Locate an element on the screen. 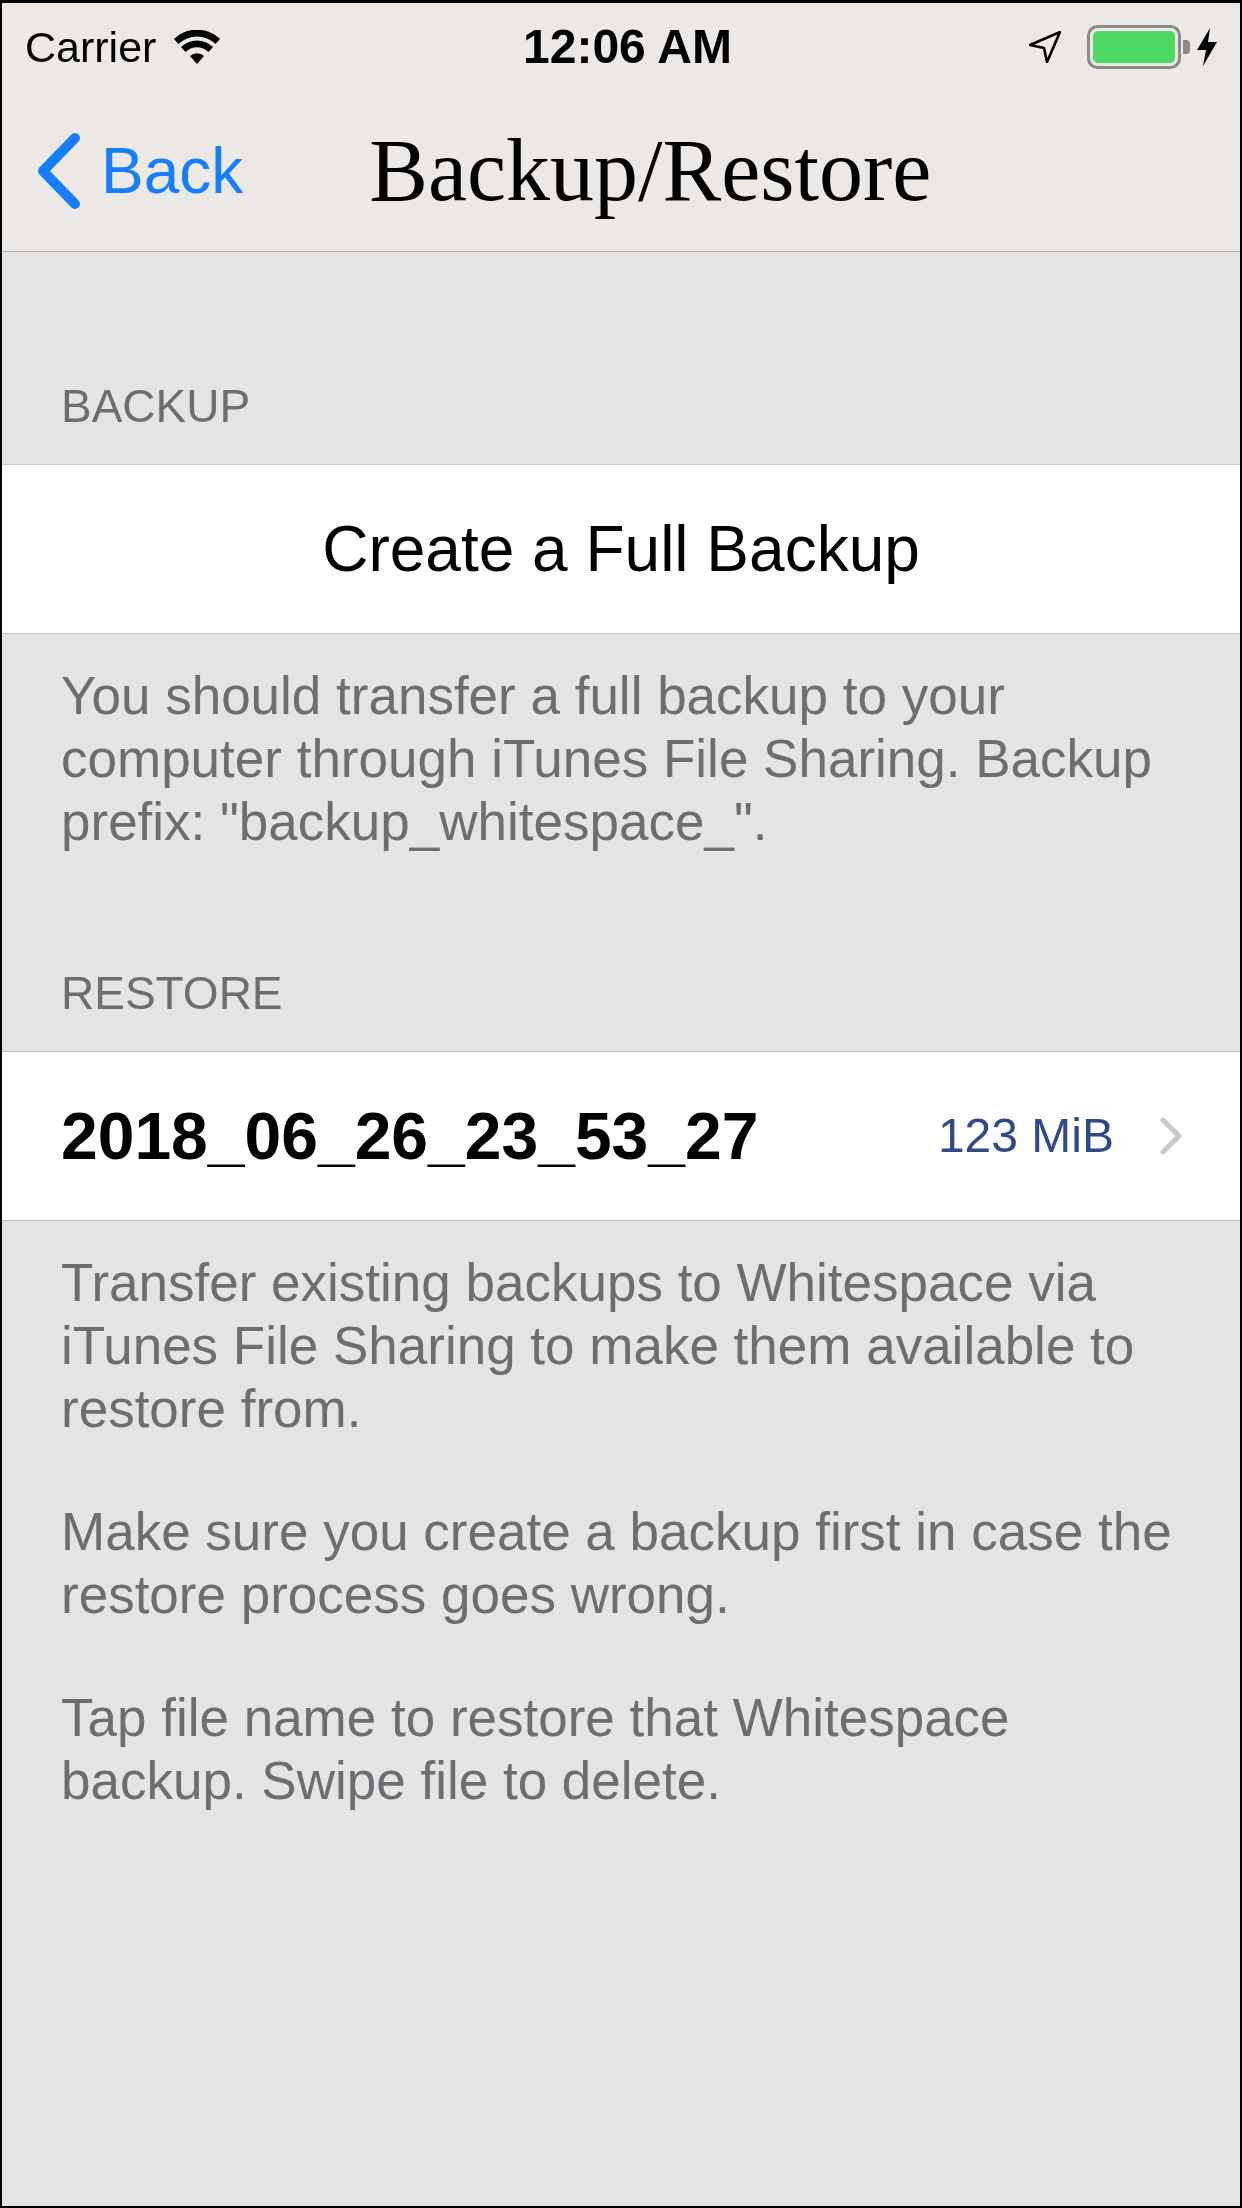 The image size is (1242, 2208). charging-bolt-icon is located at coordinates (1207, 47).